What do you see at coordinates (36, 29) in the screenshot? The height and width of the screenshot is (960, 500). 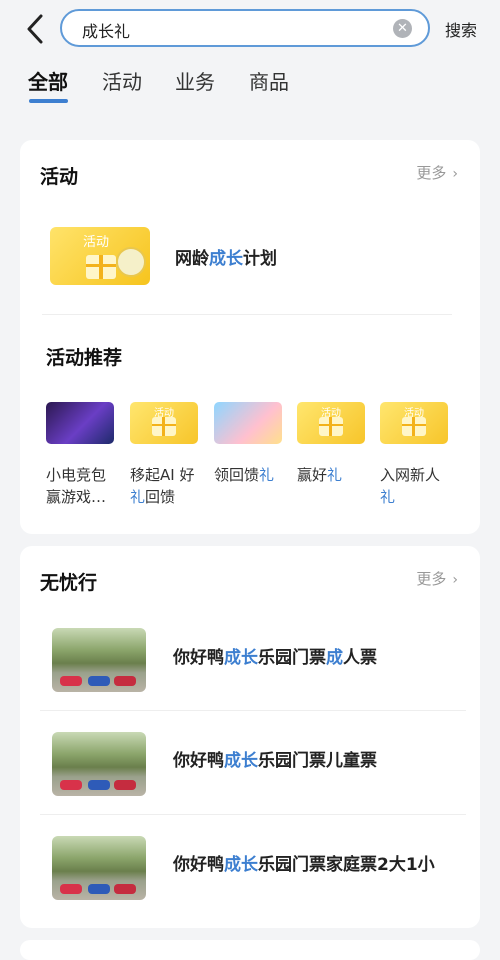 I see `back-arrow-icon` at bounding box center [36, 29].